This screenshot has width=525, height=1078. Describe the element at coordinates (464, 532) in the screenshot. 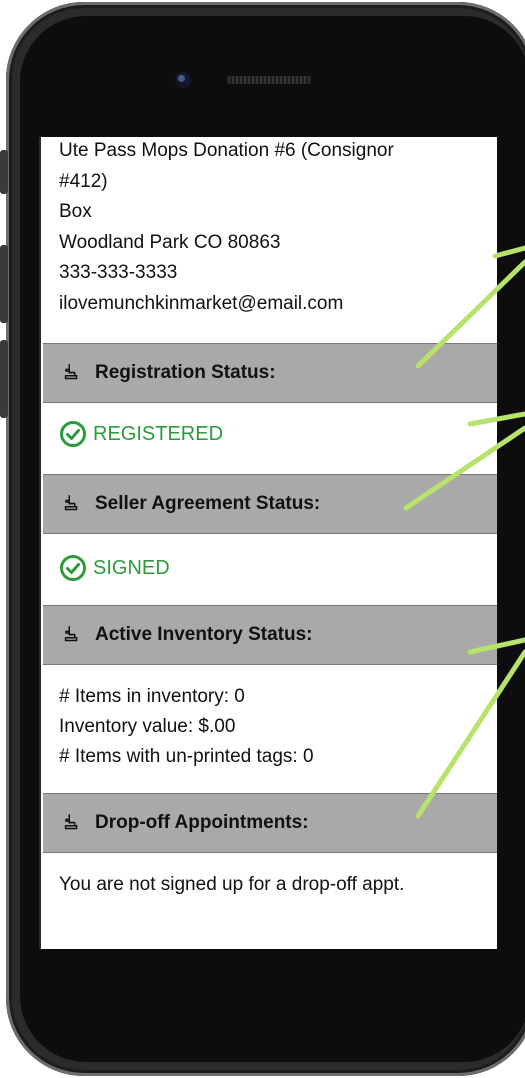

I see `annotation-arrows` at that location.